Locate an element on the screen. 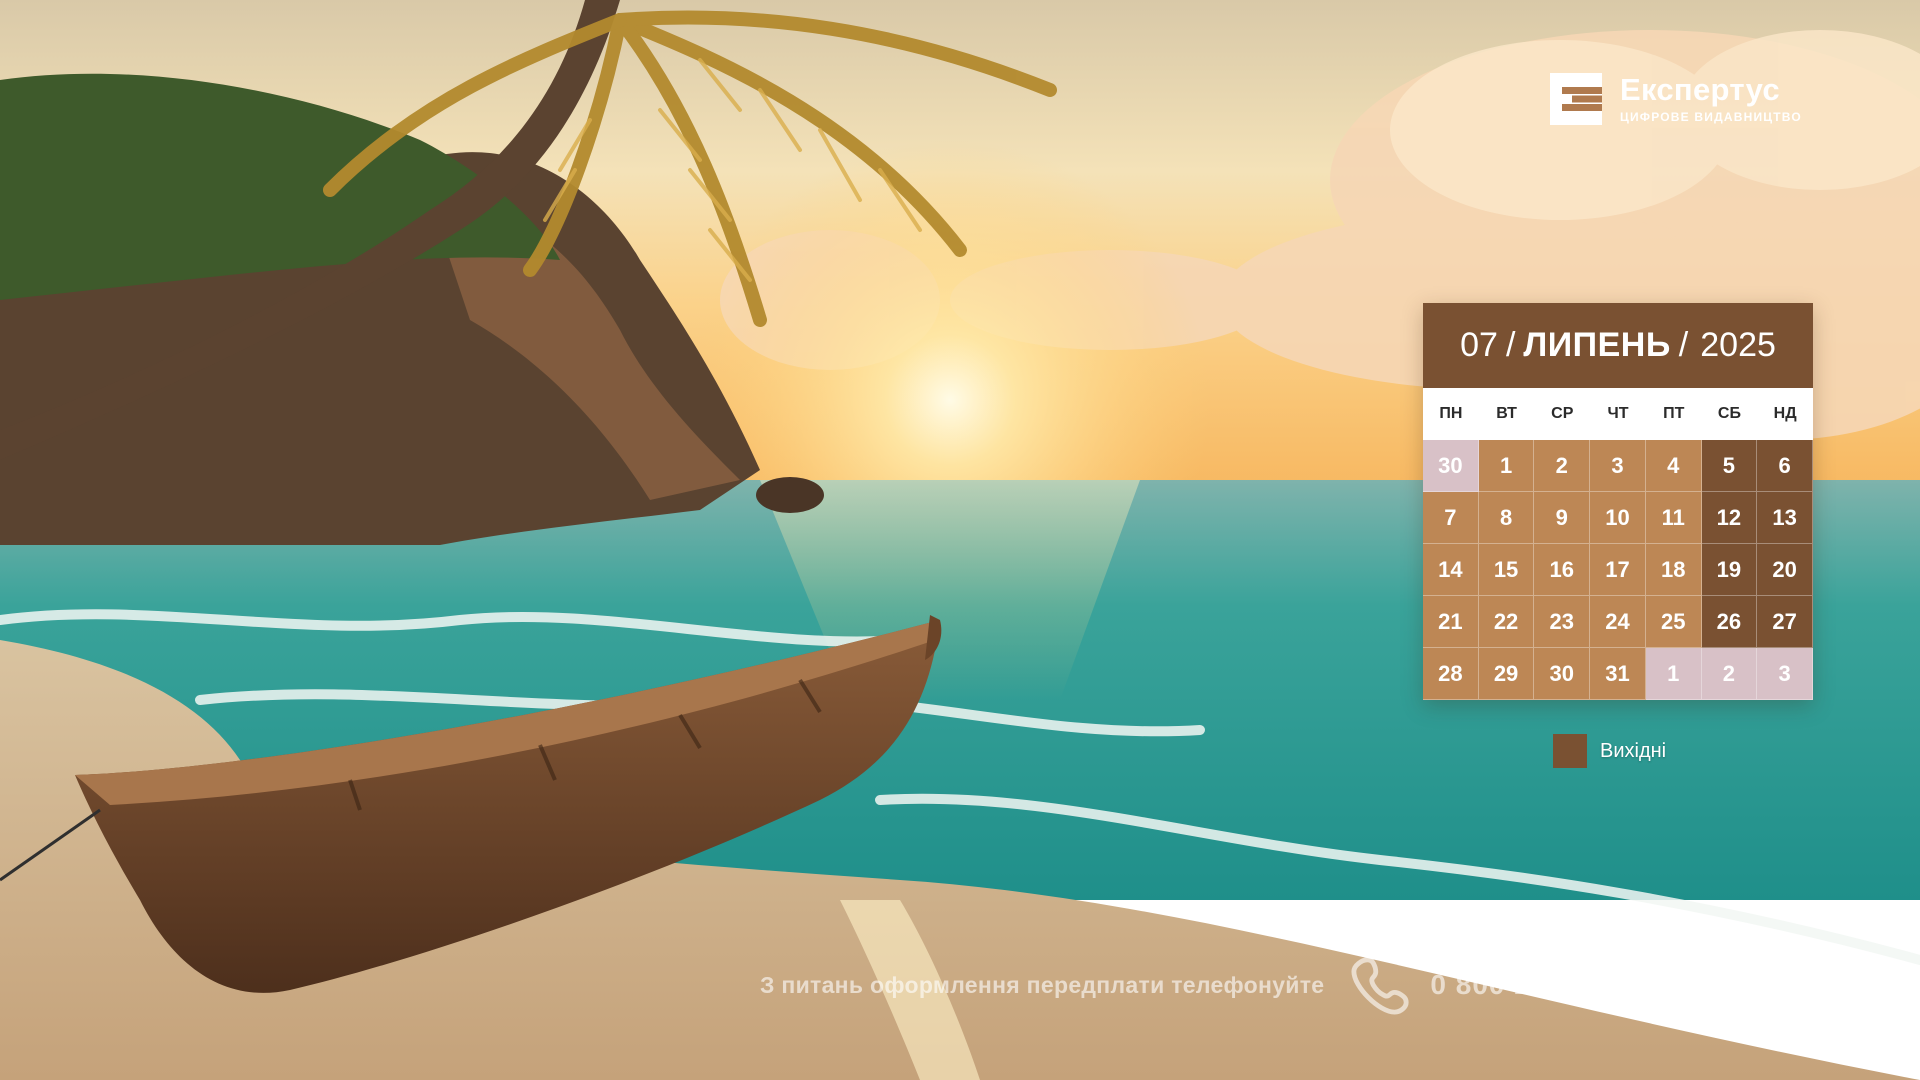 Image resolution: width=1920 pixels, height=1080 pixels. calendar-day-work: 16 is located at coordinates (1562, 570).